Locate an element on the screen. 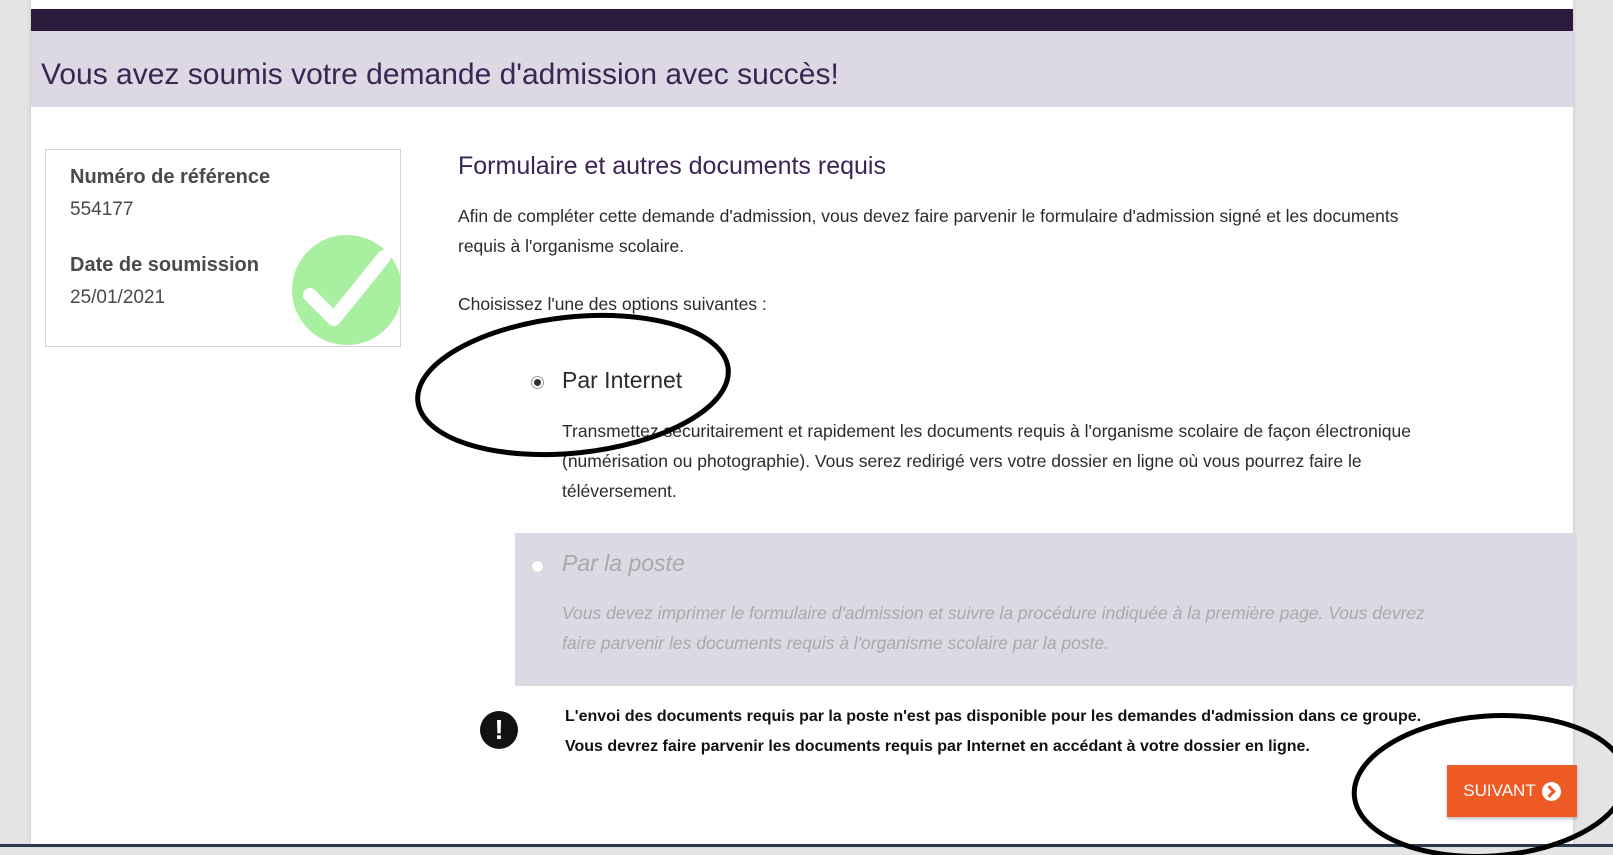 This screenshot has height=855, width=1613. submission-date-value: 25/01/2021 is located at coordinates (118, 297).